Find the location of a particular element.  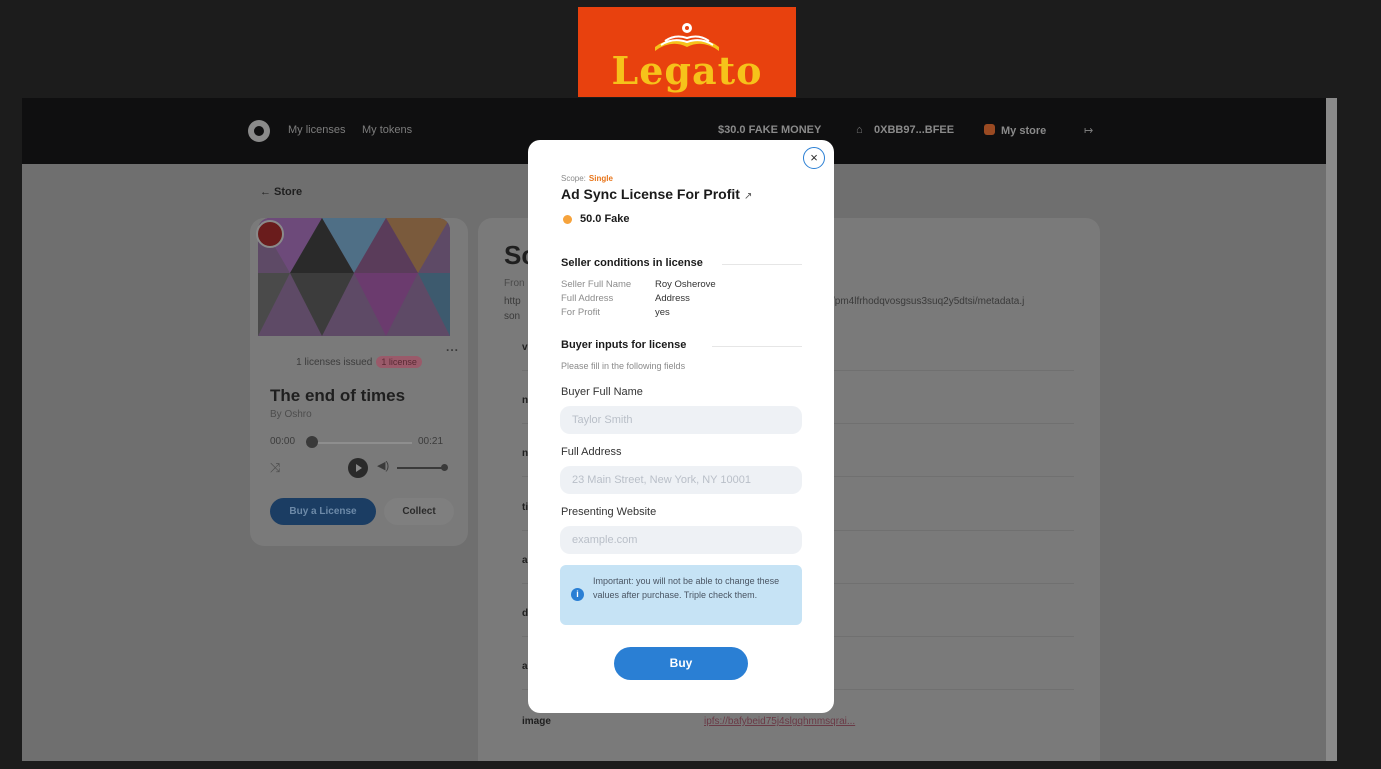

coin-icon is located at coordinates (567, 219).